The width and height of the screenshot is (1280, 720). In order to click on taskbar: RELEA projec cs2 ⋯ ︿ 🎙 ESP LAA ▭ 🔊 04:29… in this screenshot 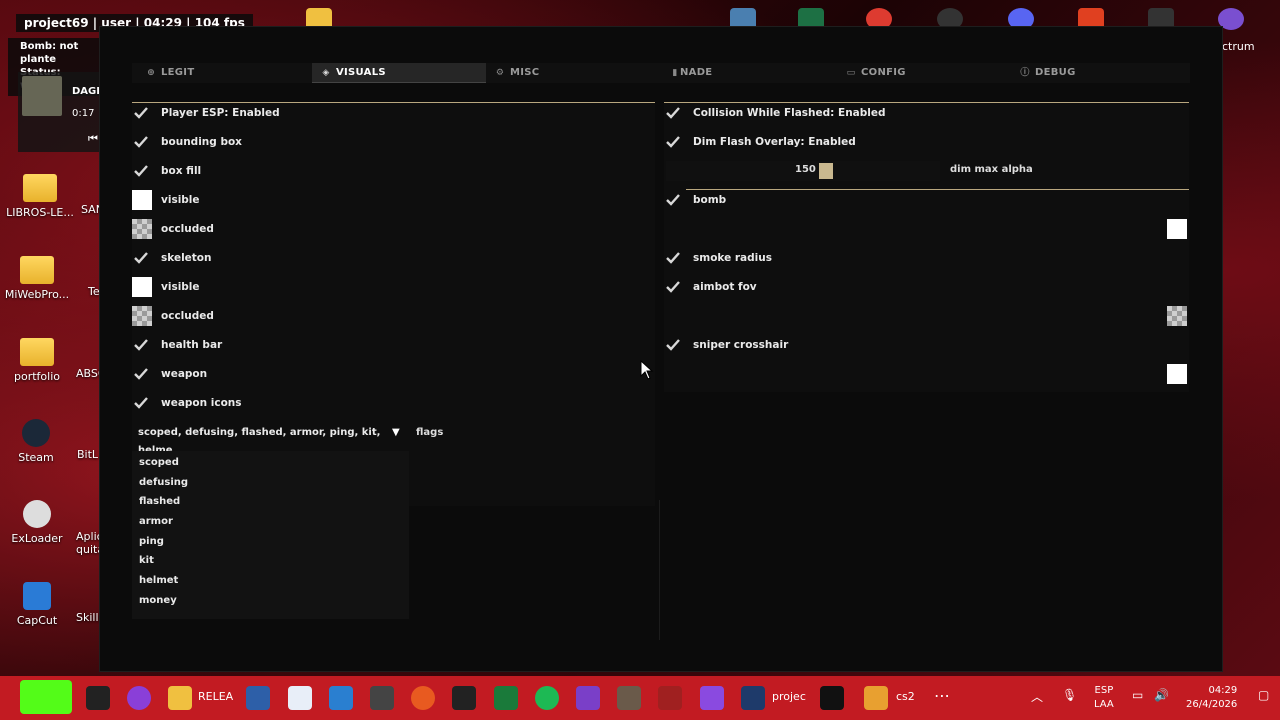, I will do `click(640, 698)`.